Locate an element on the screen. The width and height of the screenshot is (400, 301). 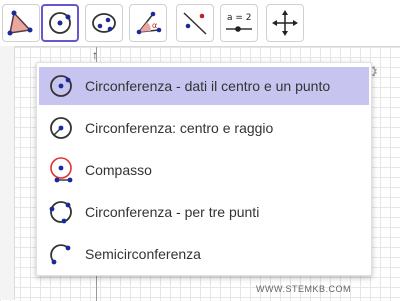
menu-item-label: Semicirconferenza is located at coordinates (143, 254).